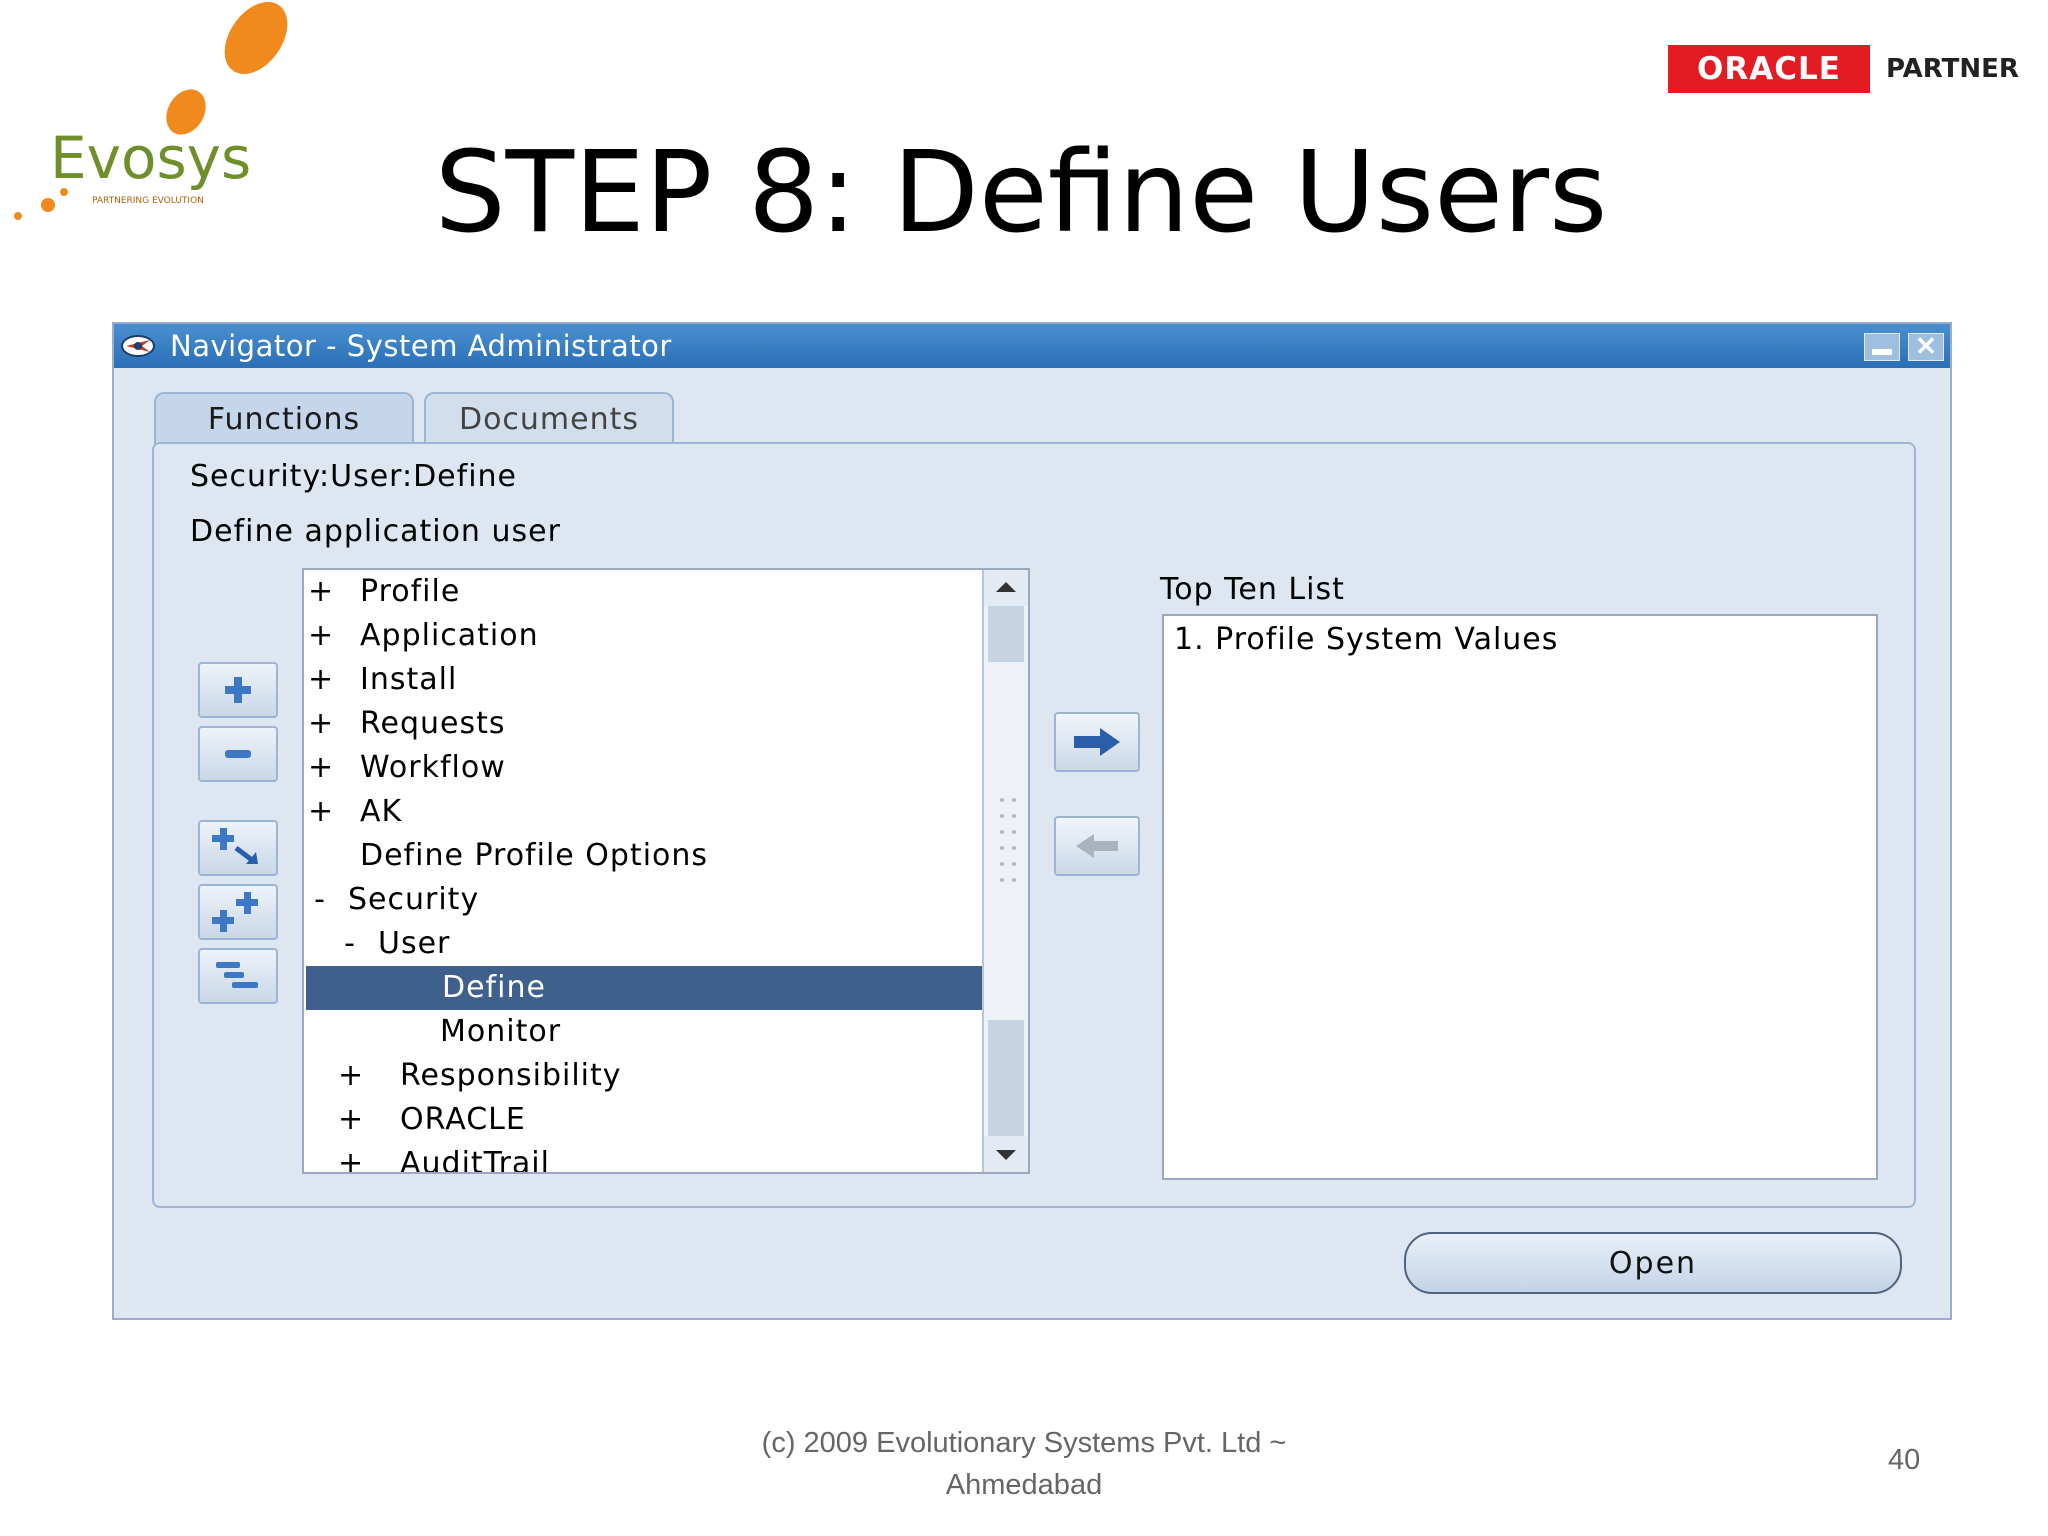 The height and width of the screenshot is (1536, 2048). I want to click on tree-item: + Responsibility, so click(644, 1076).